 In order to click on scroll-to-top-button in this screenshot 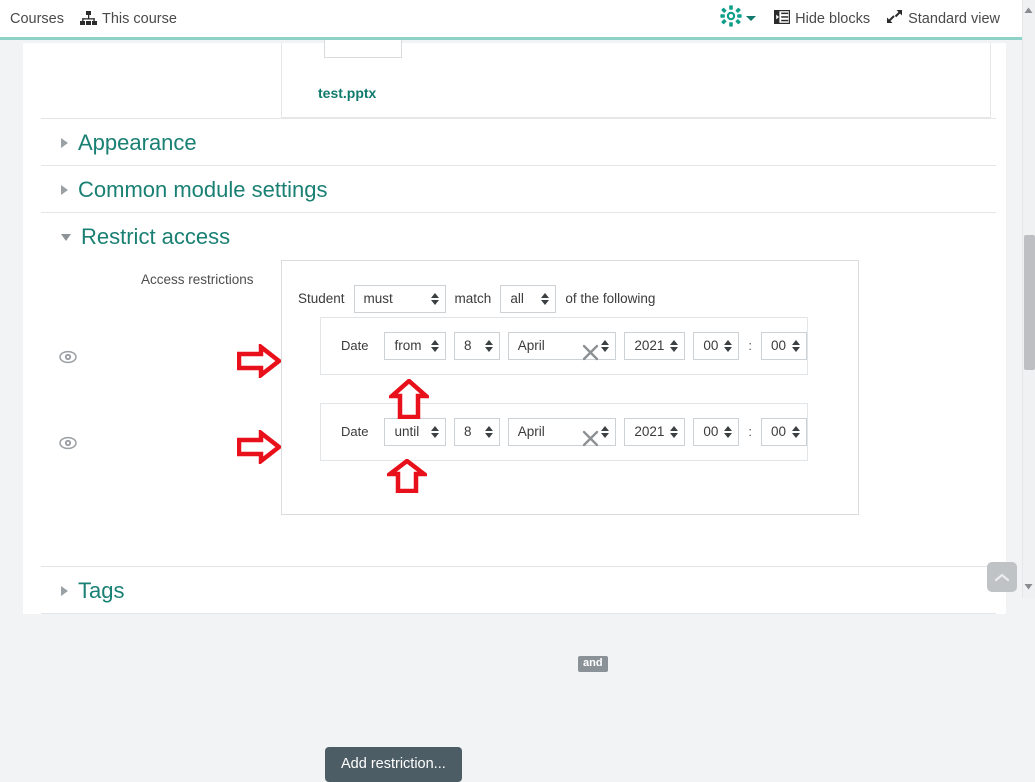, I will do `click(1002, 577)`.